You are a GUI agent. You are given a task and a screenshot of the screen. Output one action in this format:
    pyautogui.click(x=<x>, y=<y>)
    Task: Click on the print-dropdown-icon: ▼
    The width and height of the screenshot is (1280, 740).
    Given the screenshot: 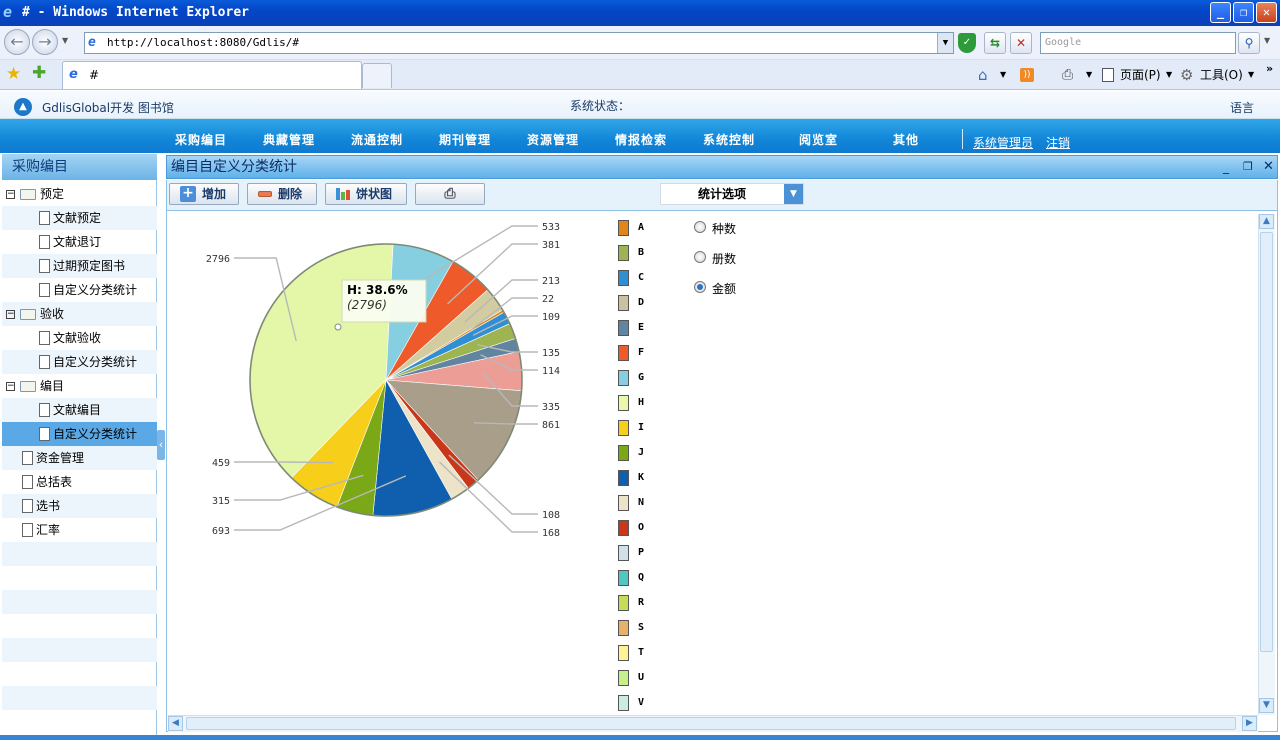 What is the action you would take?
    pyautogui.click(x=1089, y=75)
    